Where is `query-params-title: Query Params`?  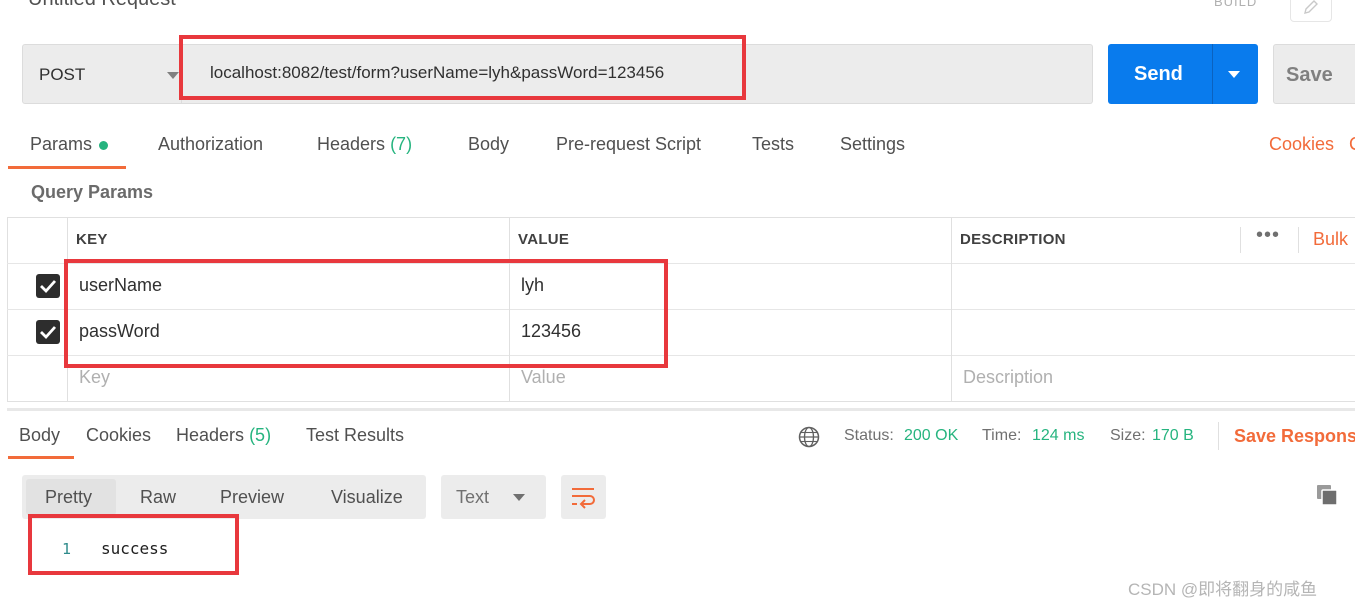 query-params-title: Query Params is located at coordinates (92, 192).